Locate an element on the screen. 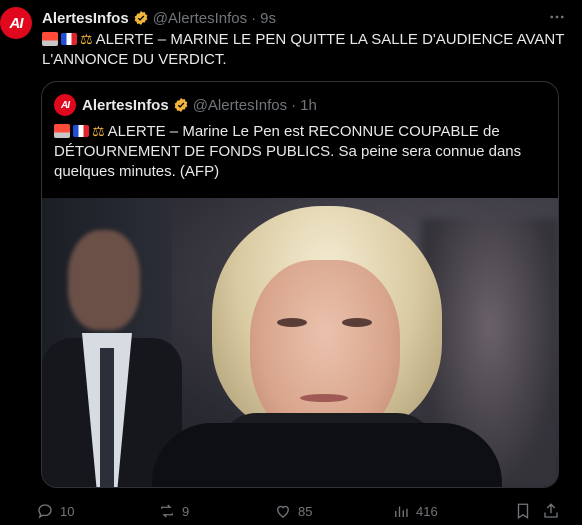  bookmark-icon is located at coordinates (523, 511).